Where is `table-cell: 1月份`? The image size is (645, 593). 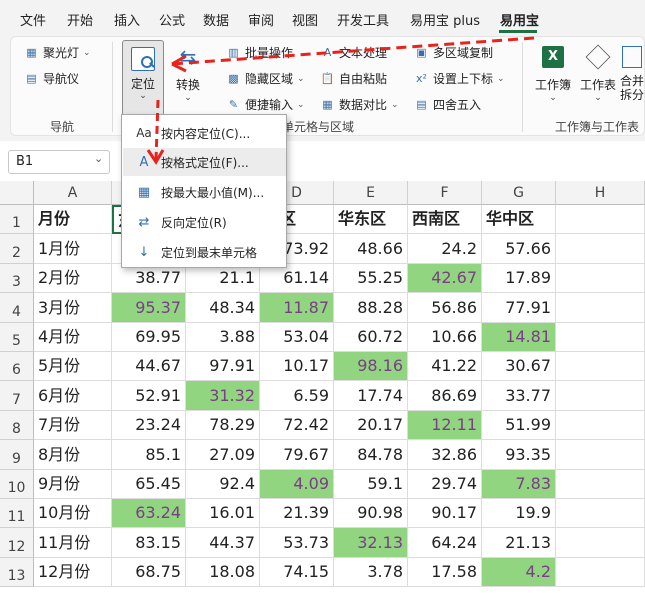 table-cell: 1月份 is located at coordinates (73, 249).